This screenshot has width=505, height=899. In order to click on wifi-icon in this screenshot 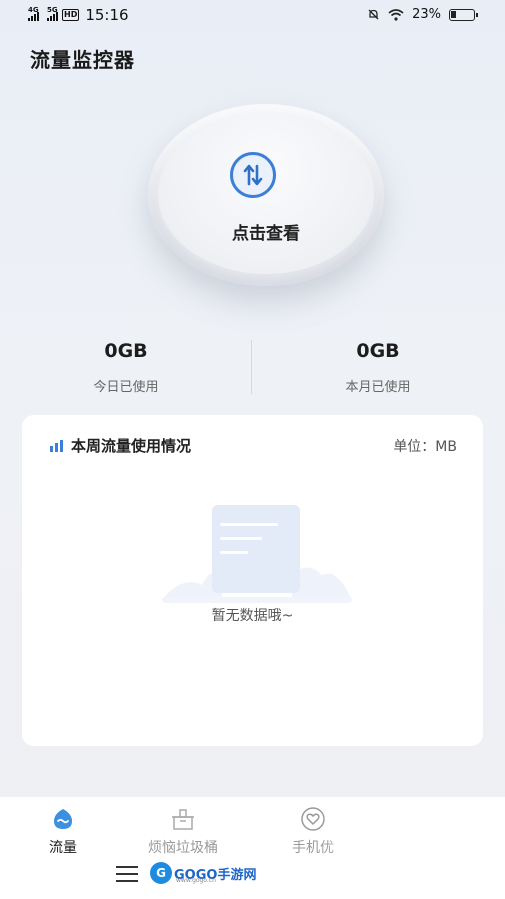, I will do `click(396, 14)`.